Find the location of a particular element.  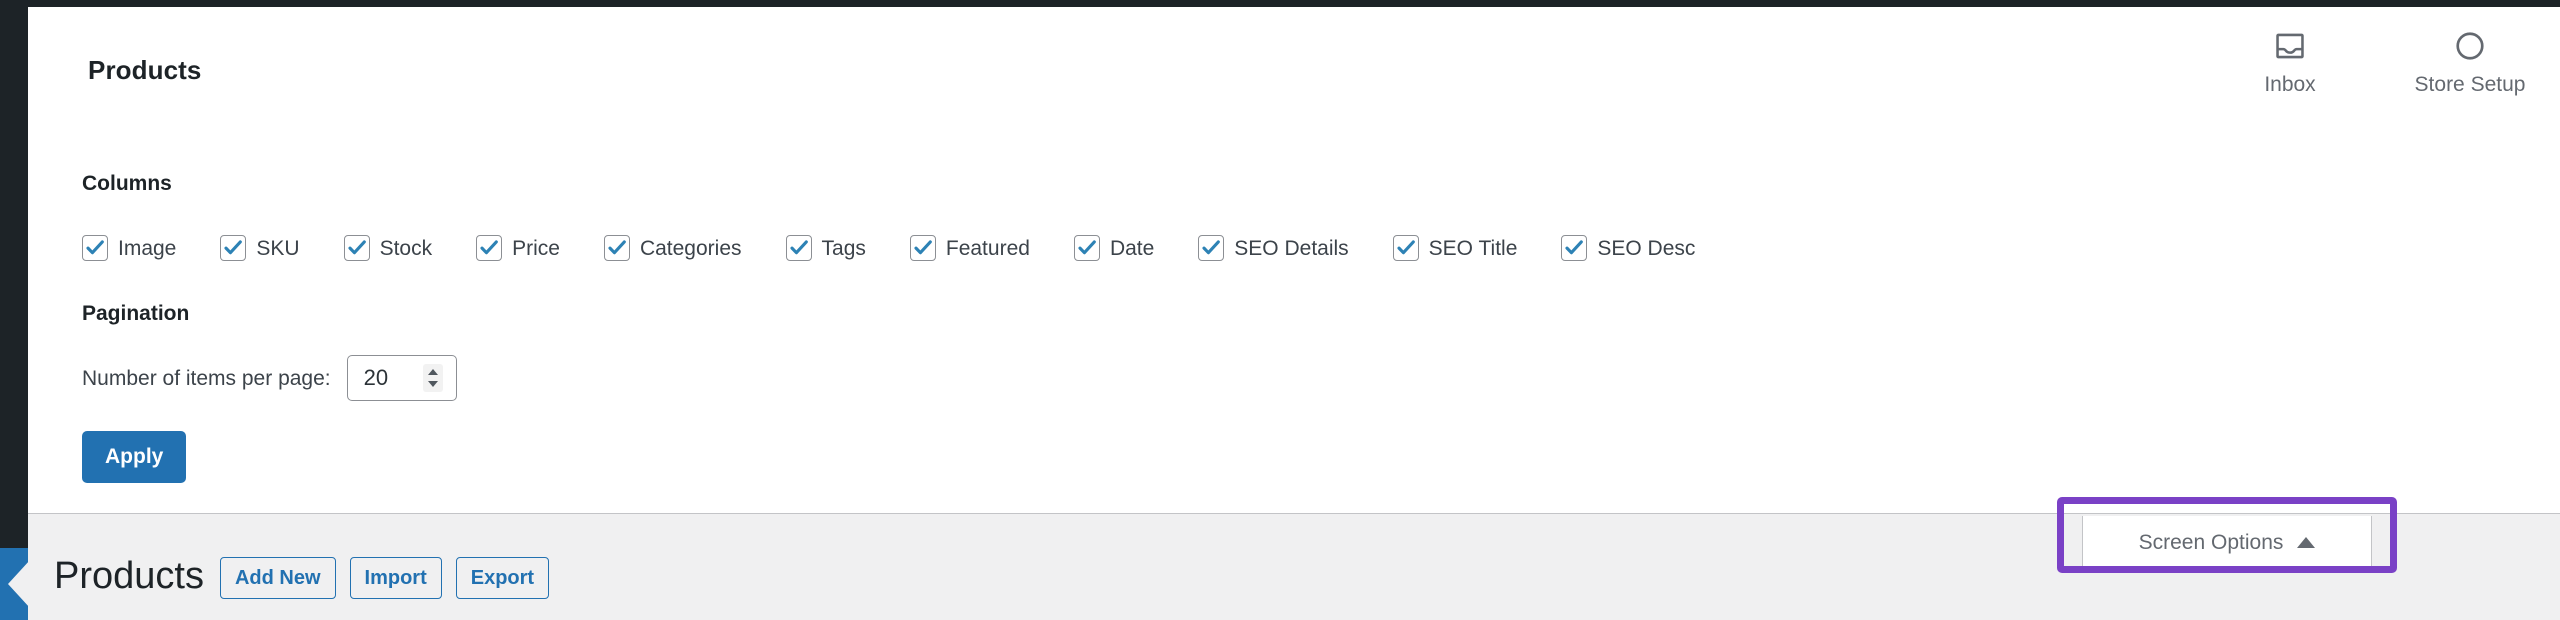

column-option-label: Categories is located at coordinates (690, 248).